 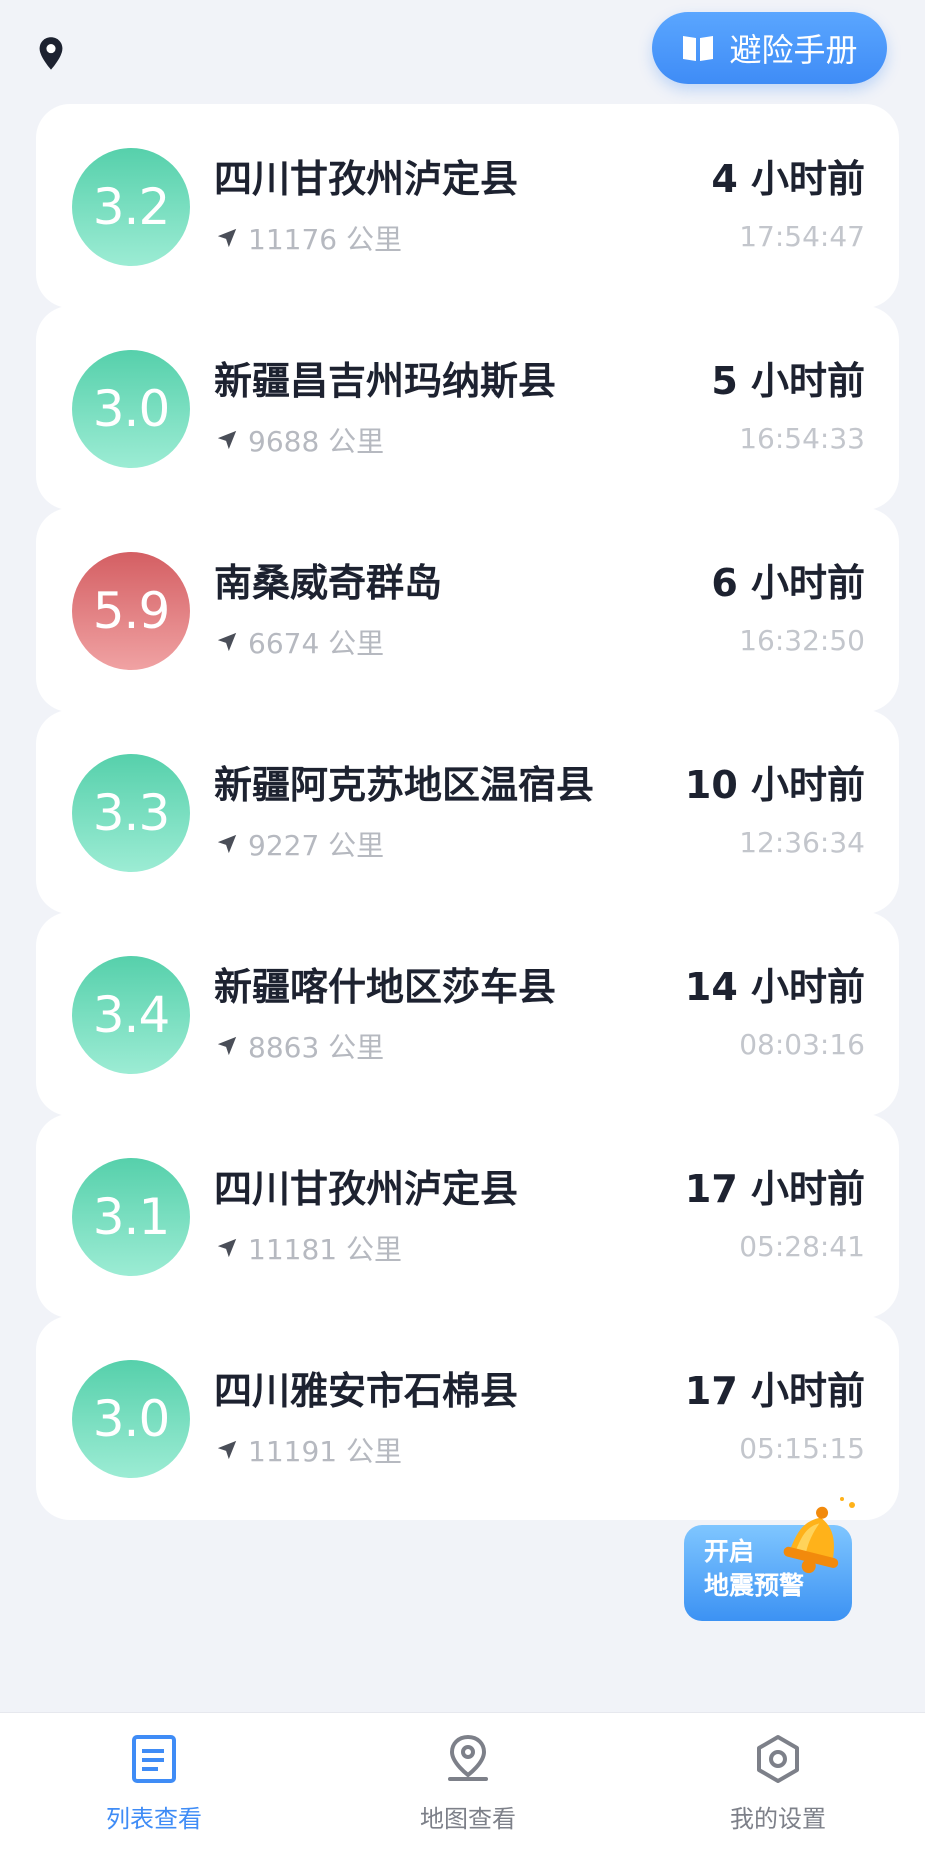 I want to click on quake-distance: 11176 公里, so click(x=309, y=238).